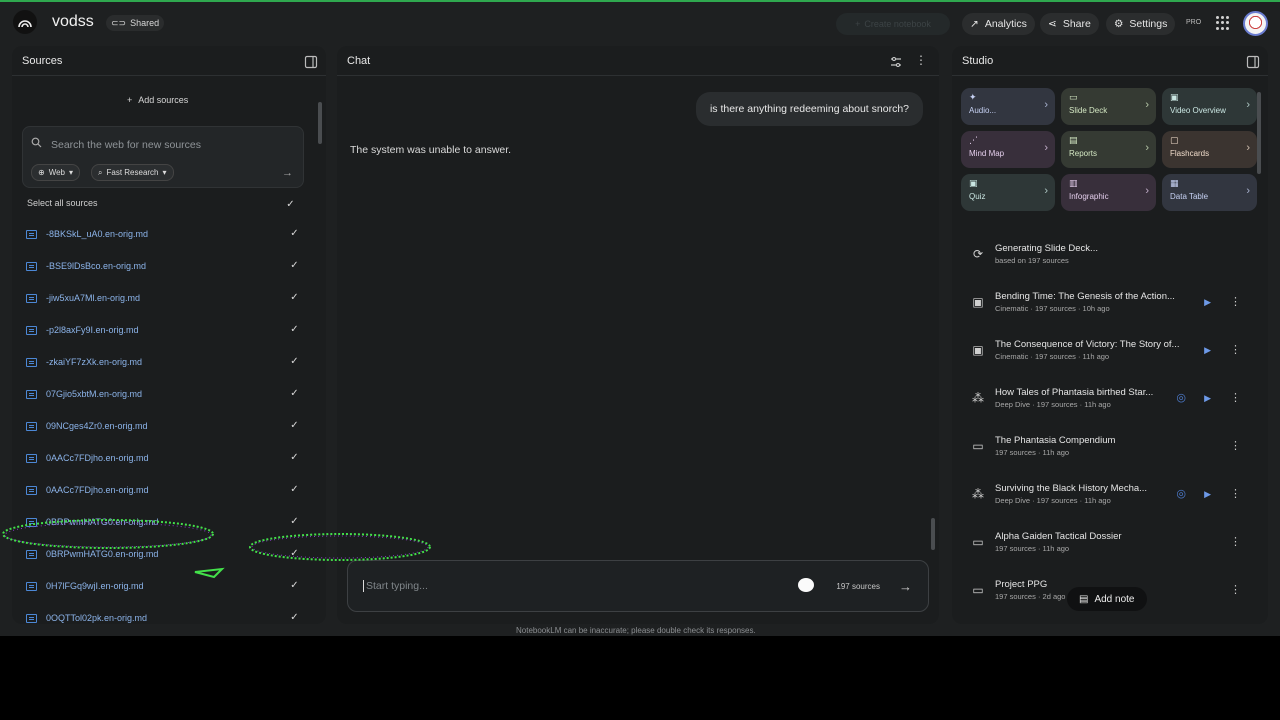  Describe the element at coordinates (1209, 192) in the screenshot. I see `studio-tile-data-table: ▦ Data Table ›` at that location.